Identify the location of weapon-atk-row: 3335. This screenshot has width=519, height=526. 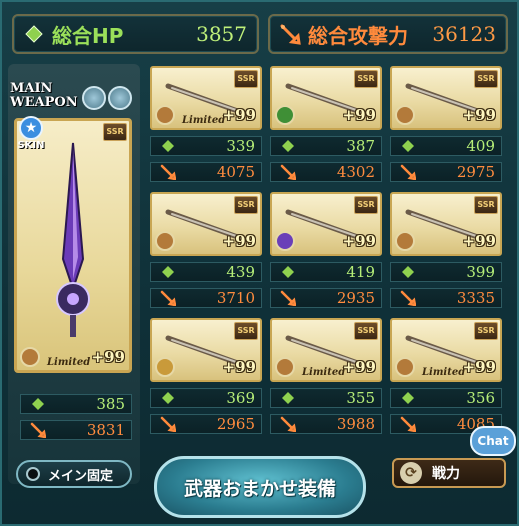
(446, 298).